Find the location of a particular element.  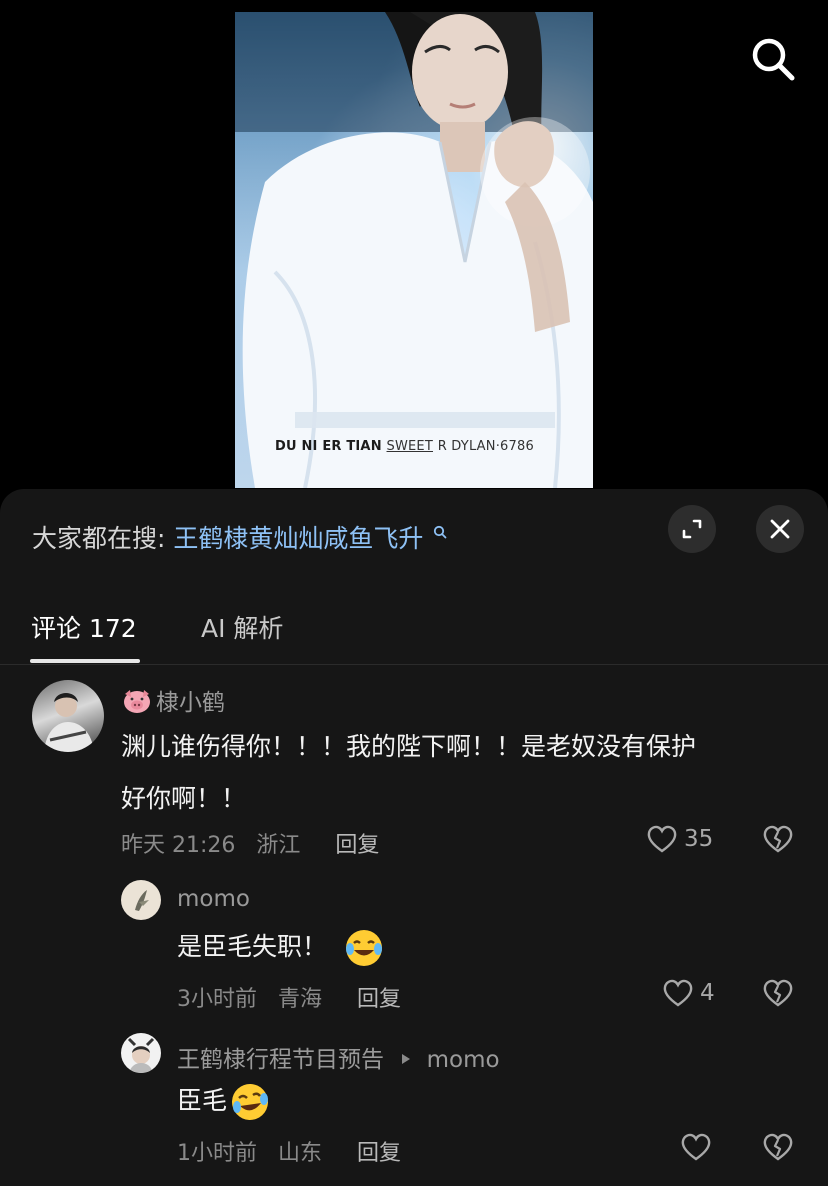

tears-of-joy-emoji-icon is located at coordinates (363, 948).